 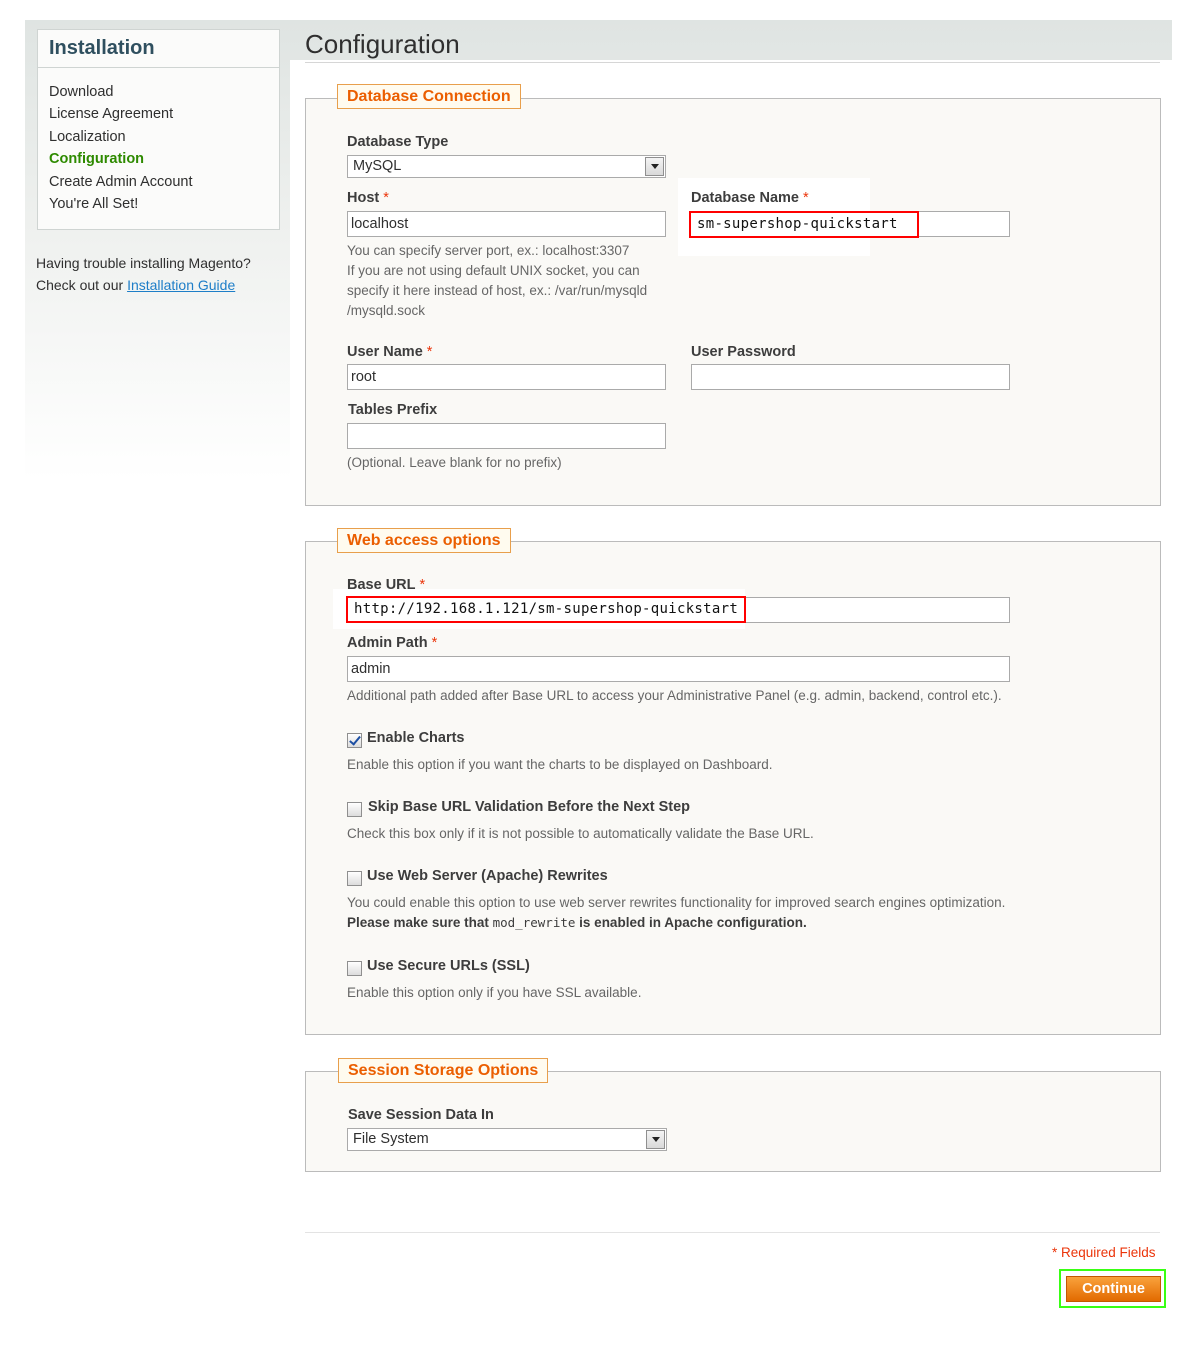 I want to click on database-type-label: Database Type, so click(x=398, y=142).